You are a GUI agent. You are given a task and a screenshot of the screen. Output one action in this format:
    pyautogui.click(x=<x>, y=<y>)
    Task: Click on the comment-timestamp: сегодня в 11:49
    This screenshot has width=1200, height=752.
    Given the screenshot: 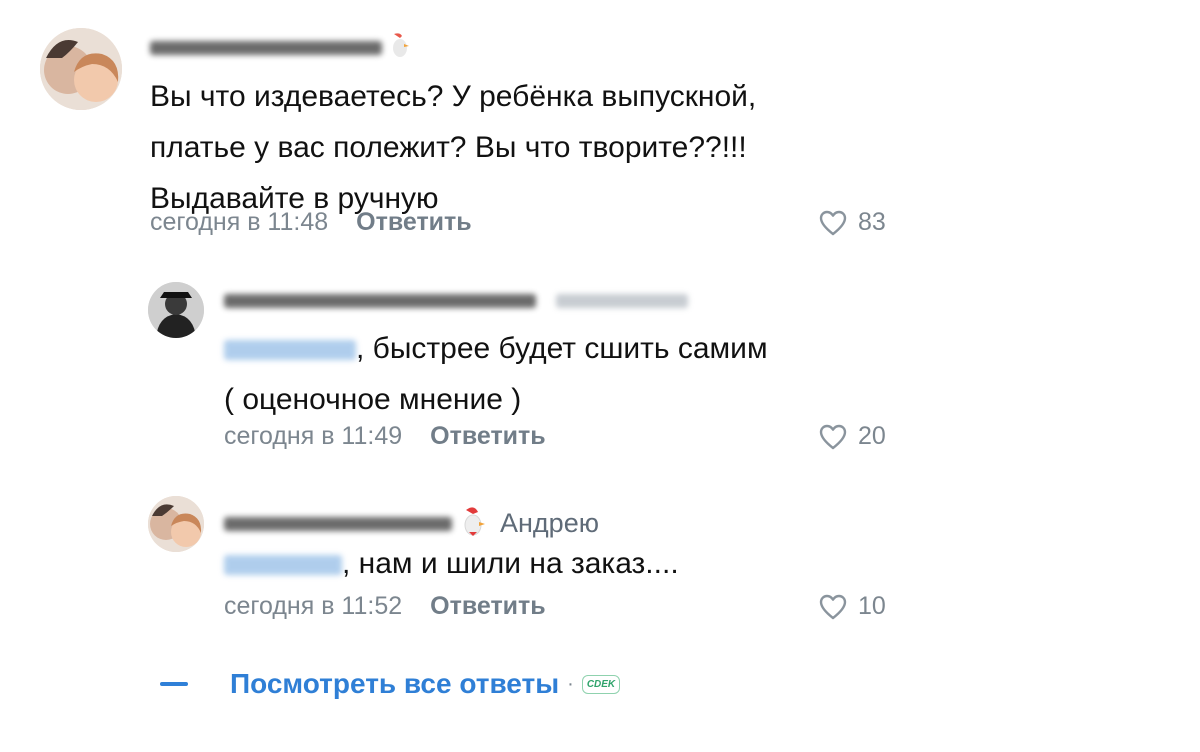 What is the action you would take?
    pyautogui.click(x=313, y=436)
    